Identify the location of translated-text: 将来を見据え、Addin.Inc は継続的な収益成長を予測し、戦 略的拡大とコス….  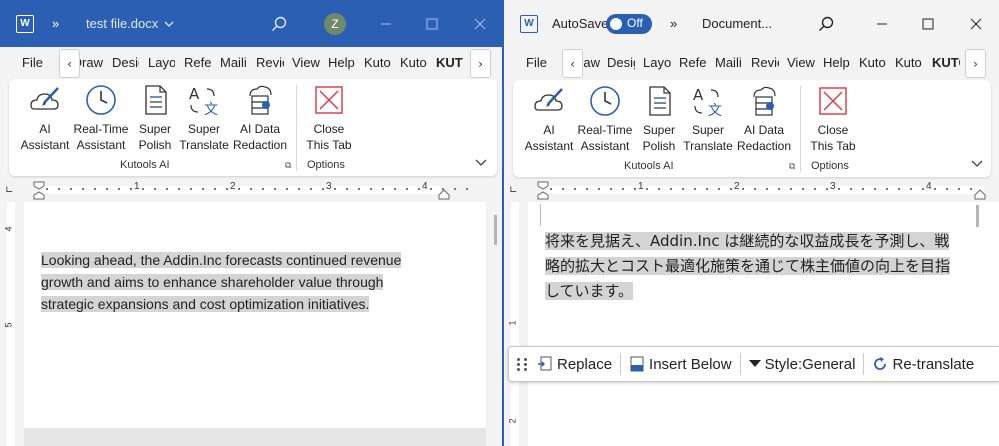
(765, 266).